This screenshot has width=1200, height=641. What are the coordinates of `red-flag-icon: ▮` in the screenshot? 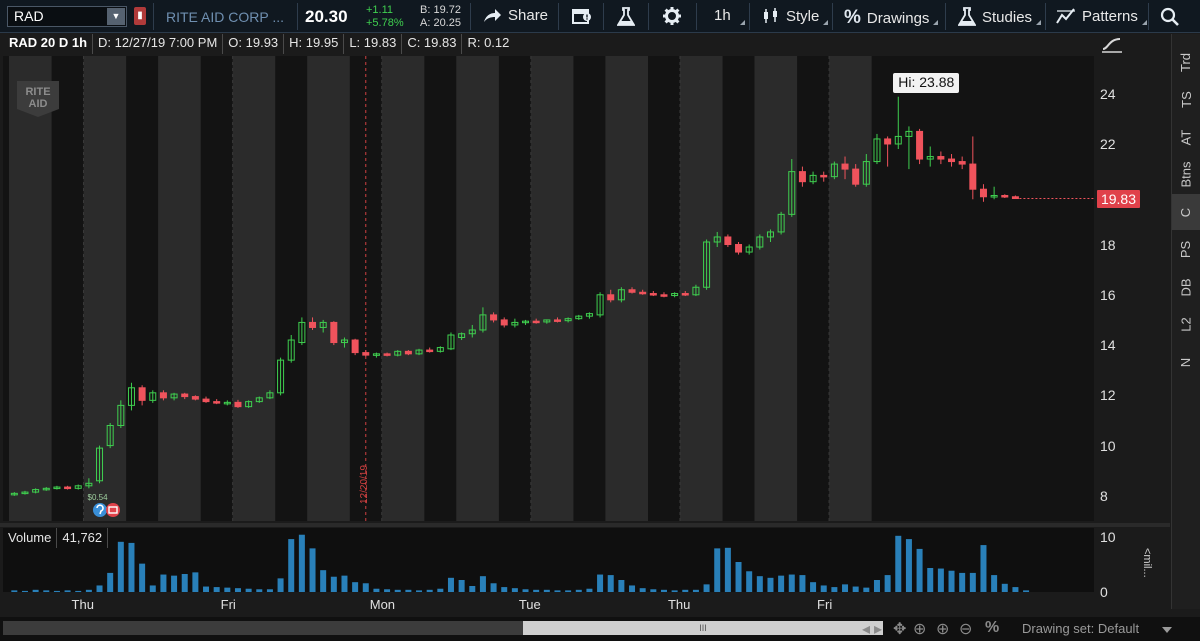 It's located at (140, 16).